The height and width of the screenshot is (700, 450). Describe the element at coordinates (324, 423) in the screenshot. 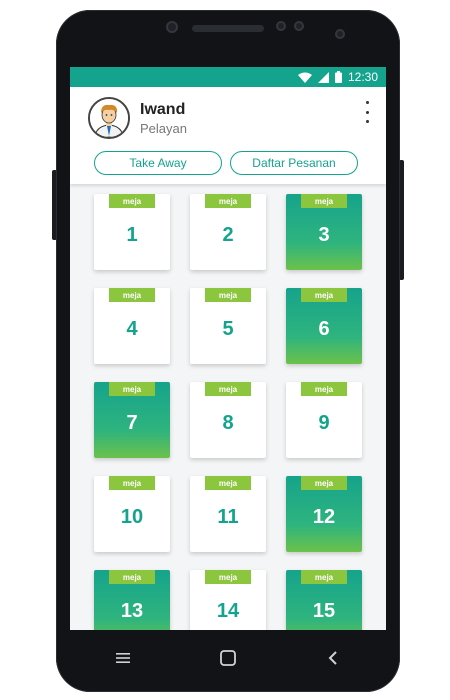

I see `table-number: 9` at that location.